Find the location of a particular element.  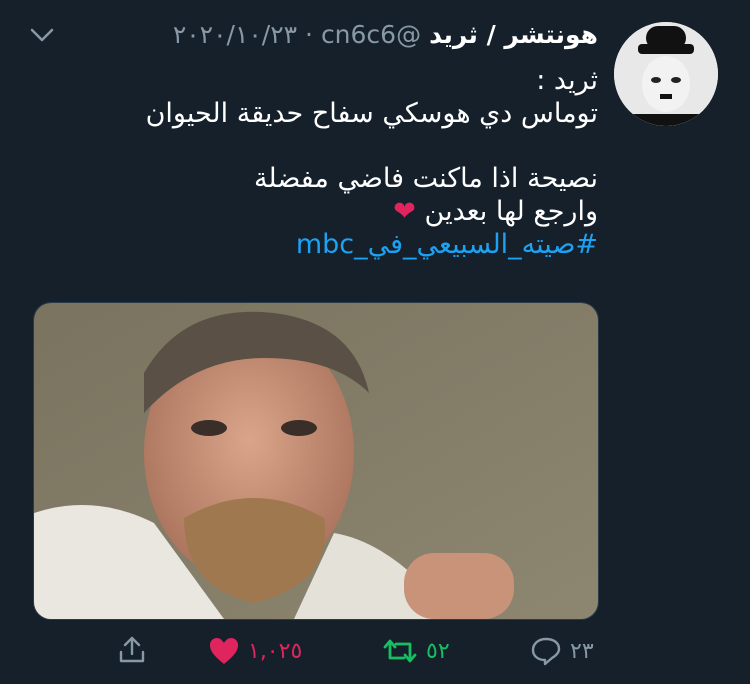

reply-icon is located at coordinates (546, 651).